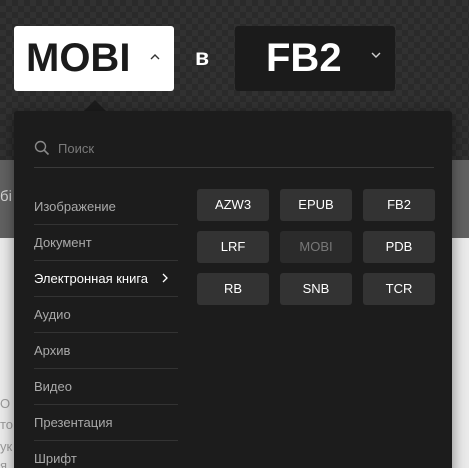  I want to click on category-item-archive: Архив, so click(106, 351).